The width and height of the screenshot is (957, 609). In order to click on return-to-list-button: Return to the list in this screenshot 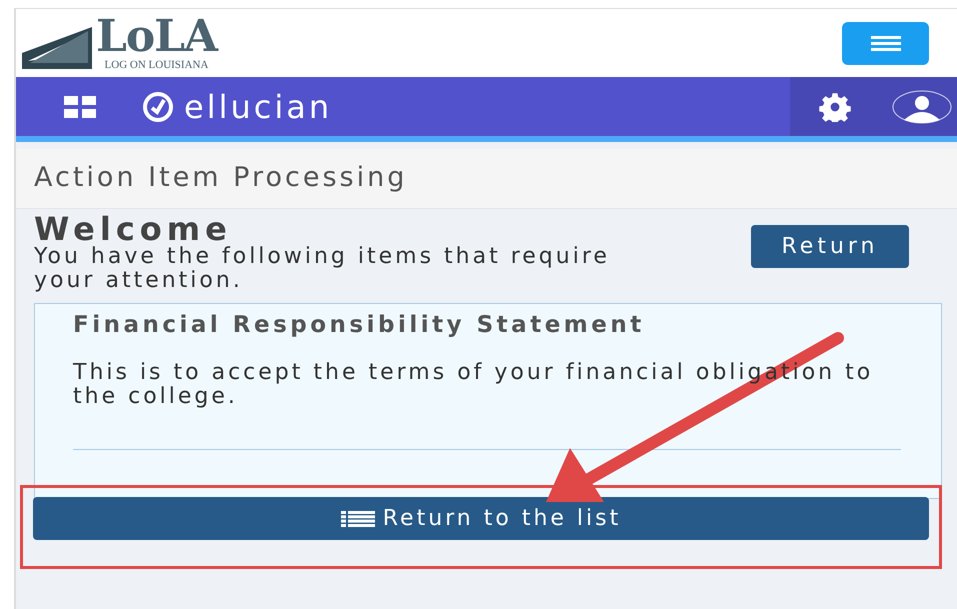, I will do `click(481, 518)`.